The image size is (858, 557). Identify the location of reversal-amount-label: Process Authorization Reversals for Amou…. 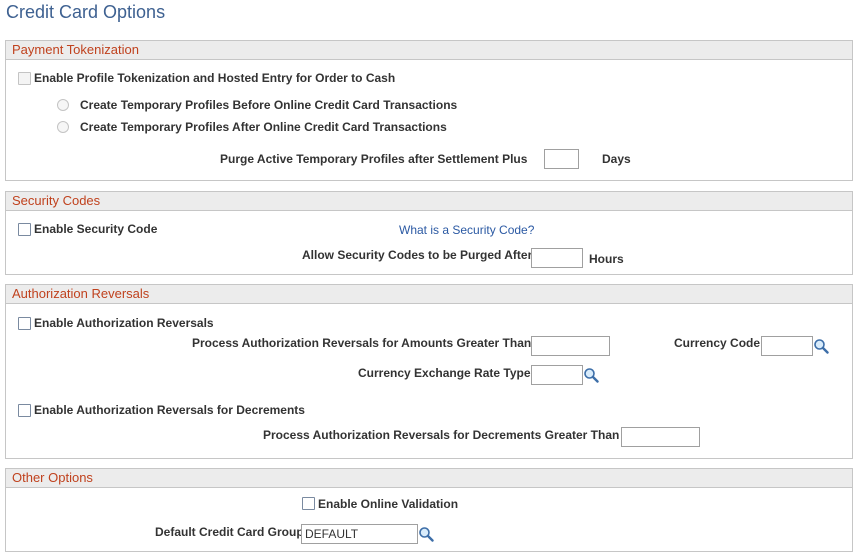
(362, 343).